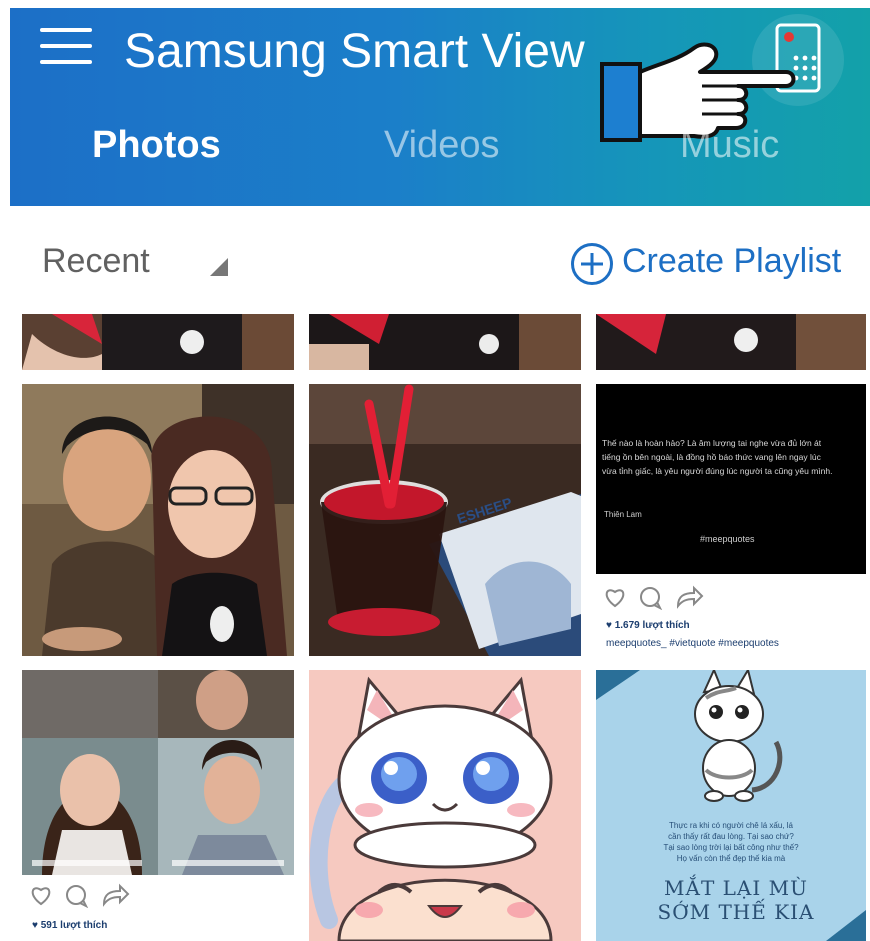  I want to click on chi-quote-line: cần thấy rất đau lòng. Tại sao chứ?, so click(731, 836).